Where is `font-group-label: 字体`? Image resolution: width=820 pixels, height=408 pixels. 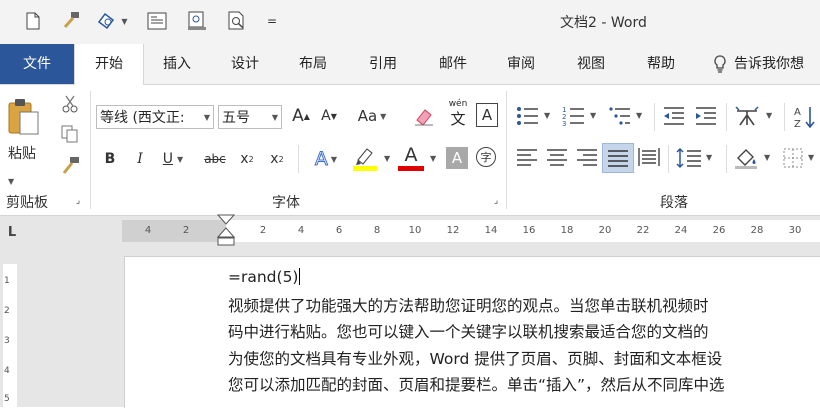 font-group-label: 字体 is located at coordinates (286, 203).